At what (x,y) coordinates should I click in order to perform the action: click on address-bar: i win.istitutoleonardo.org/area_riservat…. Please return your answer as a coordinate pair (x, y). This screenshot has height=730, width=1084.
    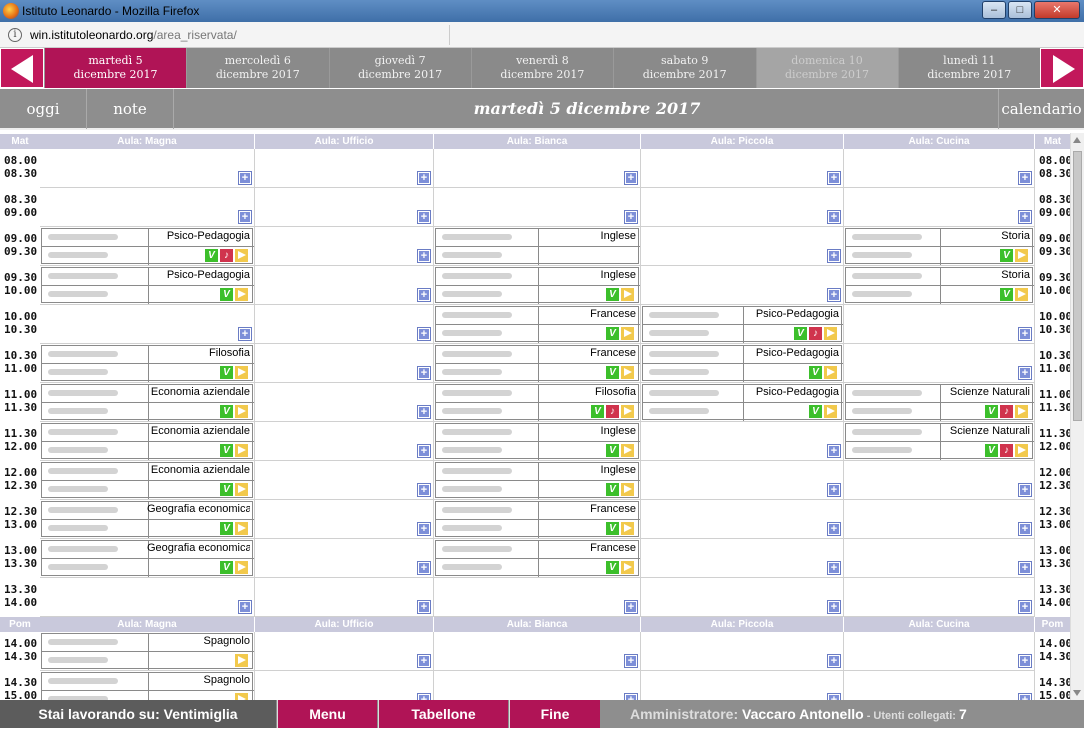
    Looking at the image, I should click on (542, 35).